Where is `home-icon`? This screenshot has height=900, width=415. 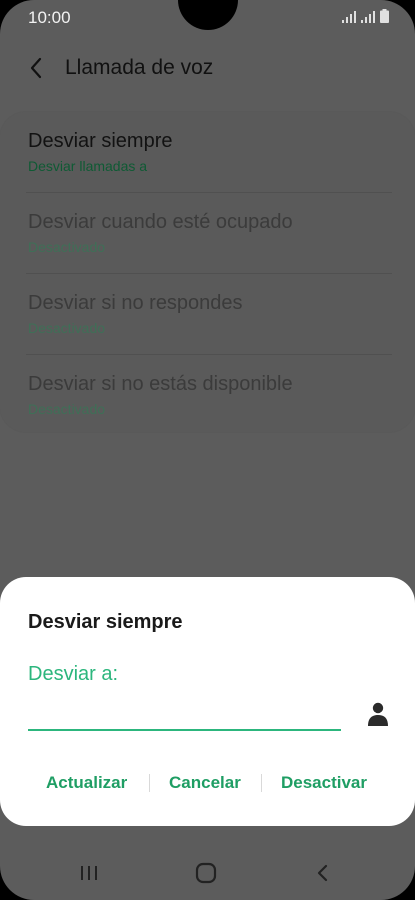
home-icon is located at coordinates (206, 873).